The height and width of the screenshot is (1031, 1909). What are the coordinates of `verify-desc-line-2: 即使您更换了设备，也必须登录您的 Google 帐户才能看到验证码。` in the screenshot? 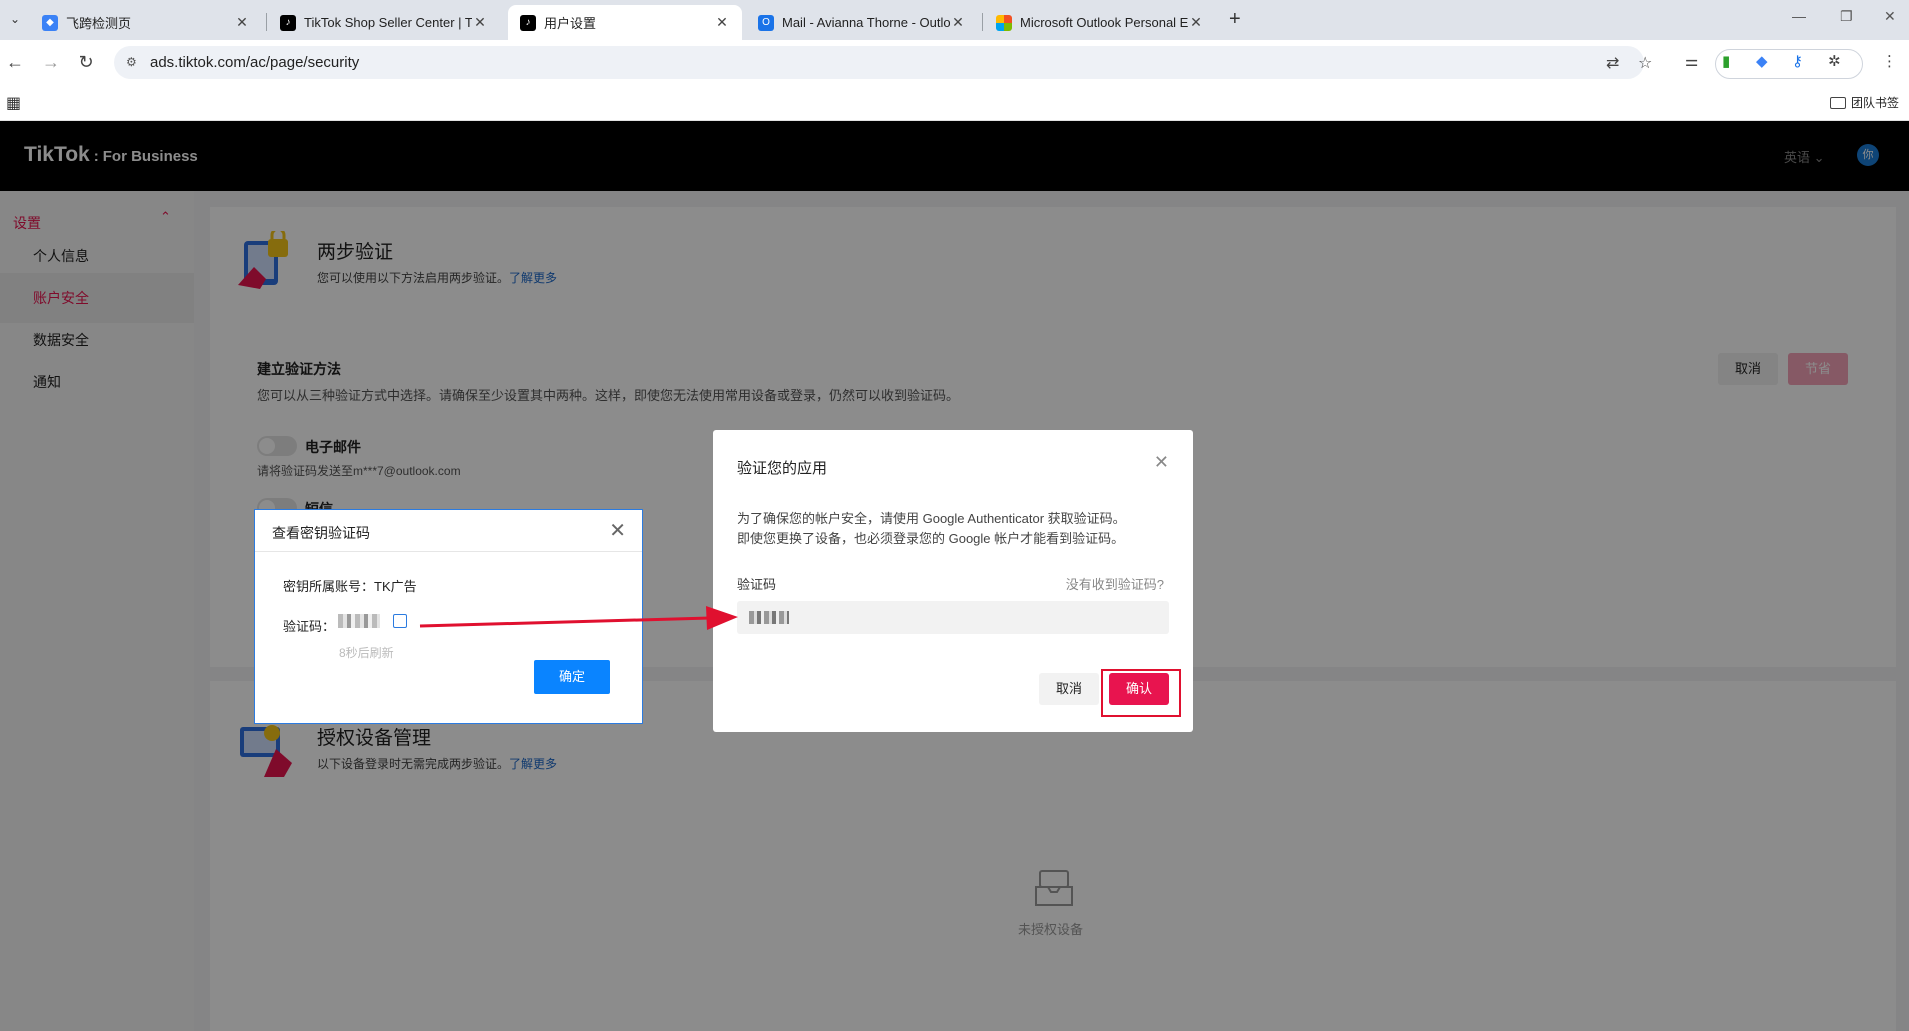 It's located at (931, 538).